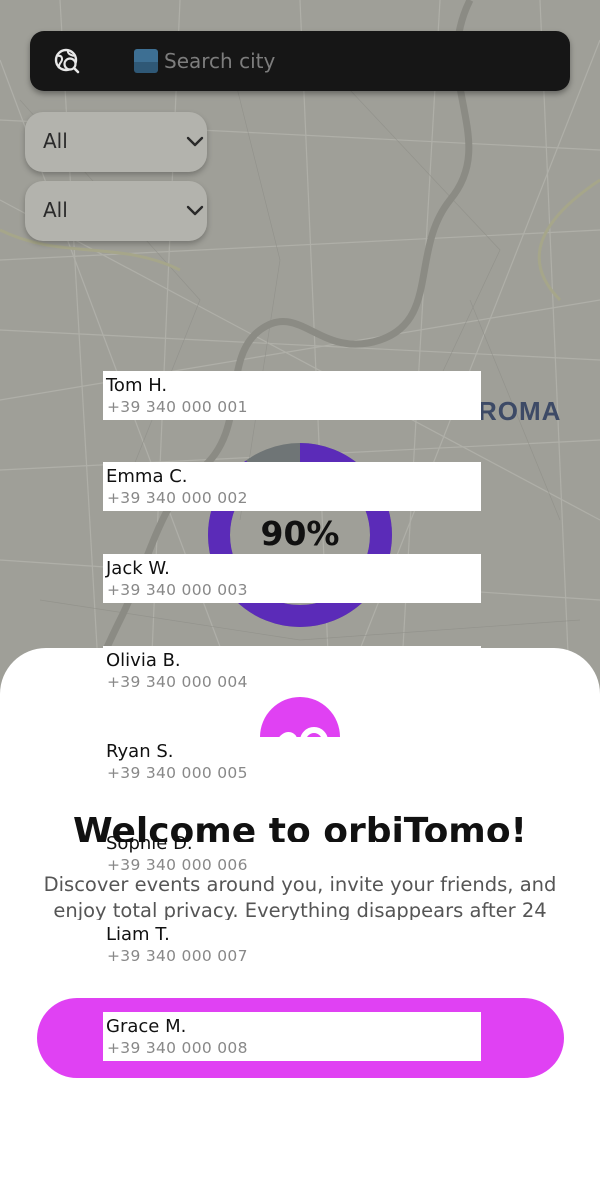 This screenshot has height=1199, width=600. Describe the element at coordinates (67, 61) in the screenshot. I see `globe-search-icon` at that location.